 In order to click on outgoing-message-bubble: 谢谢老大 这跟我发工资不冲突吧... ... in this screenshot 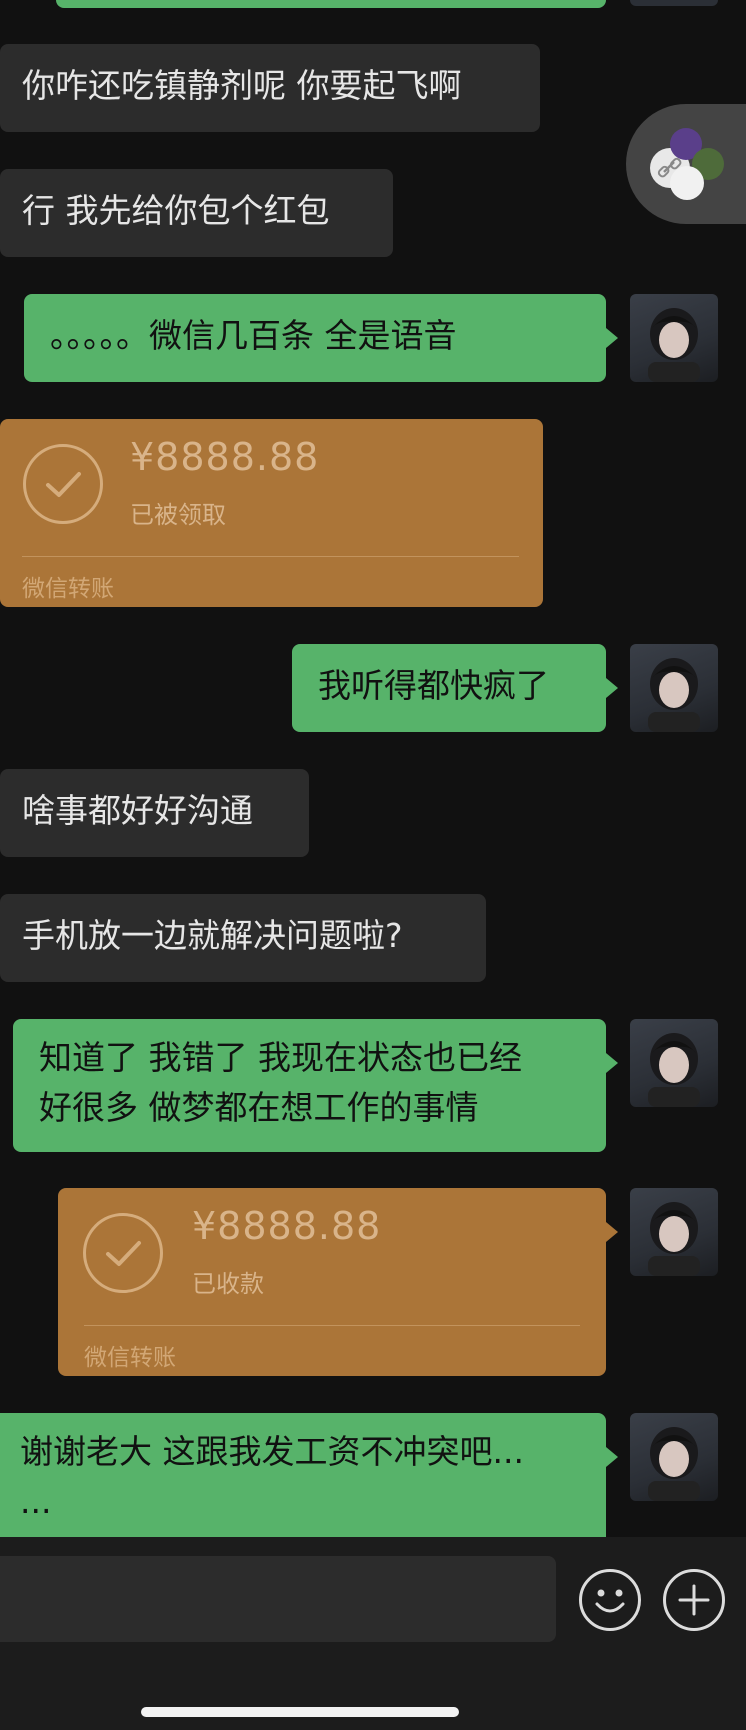, I will do `click(309, 1475)`.